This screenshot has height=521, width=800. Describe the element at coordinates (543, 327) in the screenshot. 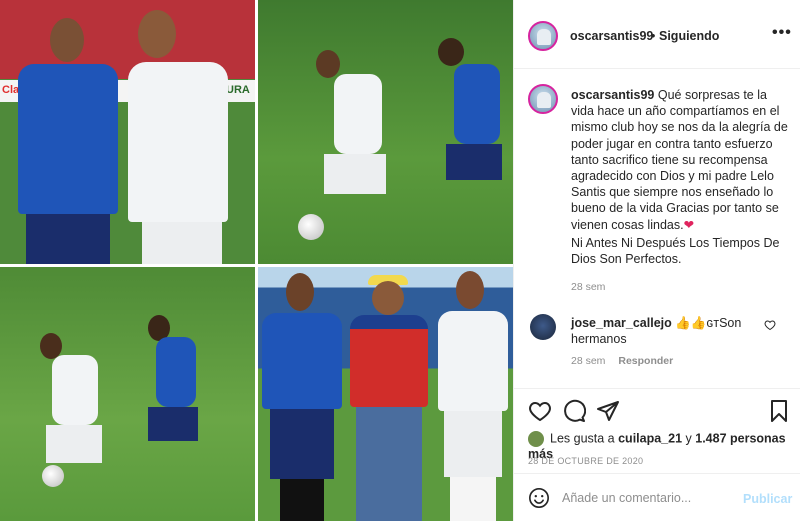

I see `commenter-avatar` at that location.